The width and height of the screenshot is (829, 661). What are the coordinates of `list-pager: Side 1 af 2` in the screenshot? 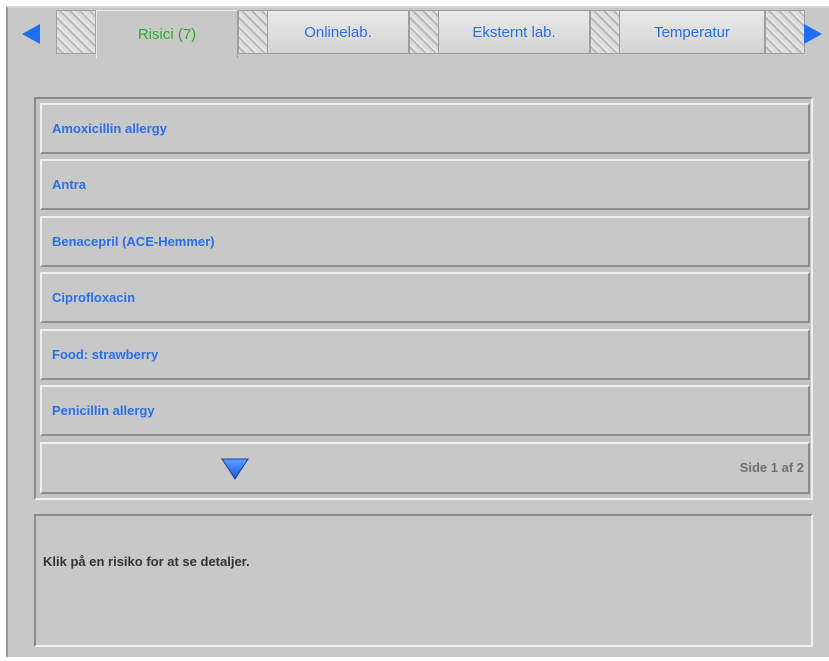 It's located at (425, 468).